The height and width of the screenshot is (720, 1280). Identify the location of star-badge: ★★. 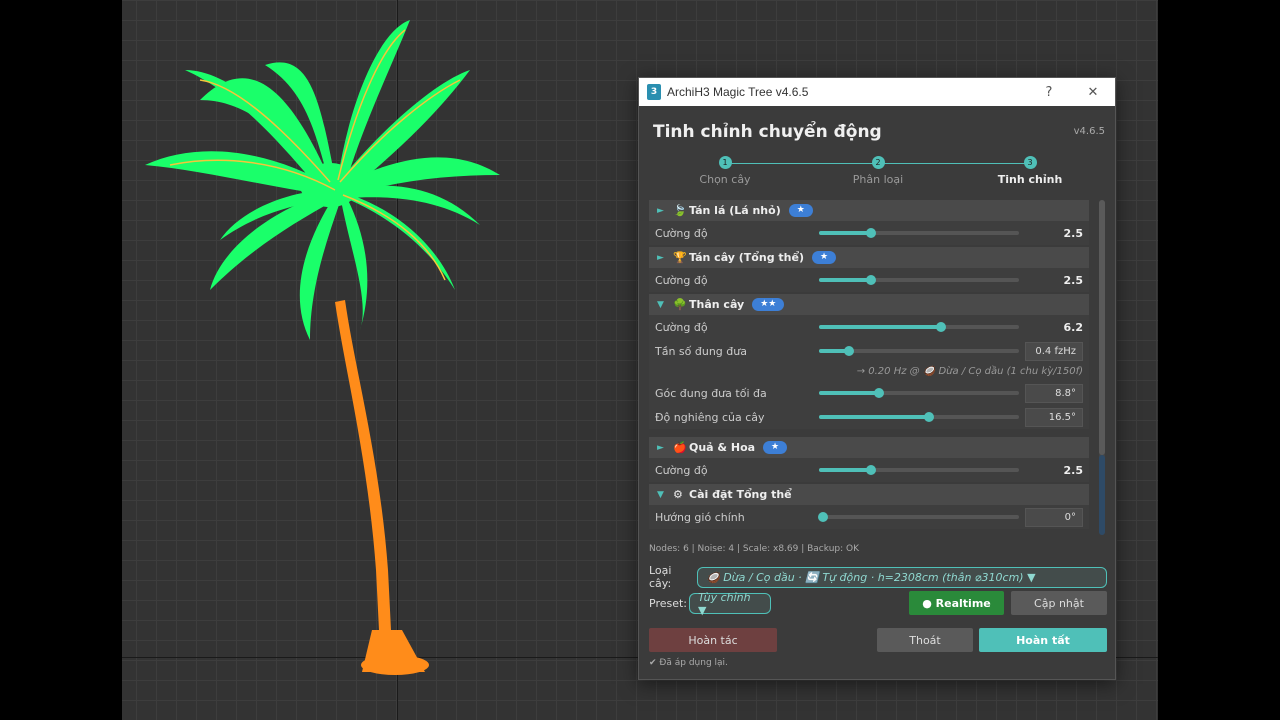
(768, 304).